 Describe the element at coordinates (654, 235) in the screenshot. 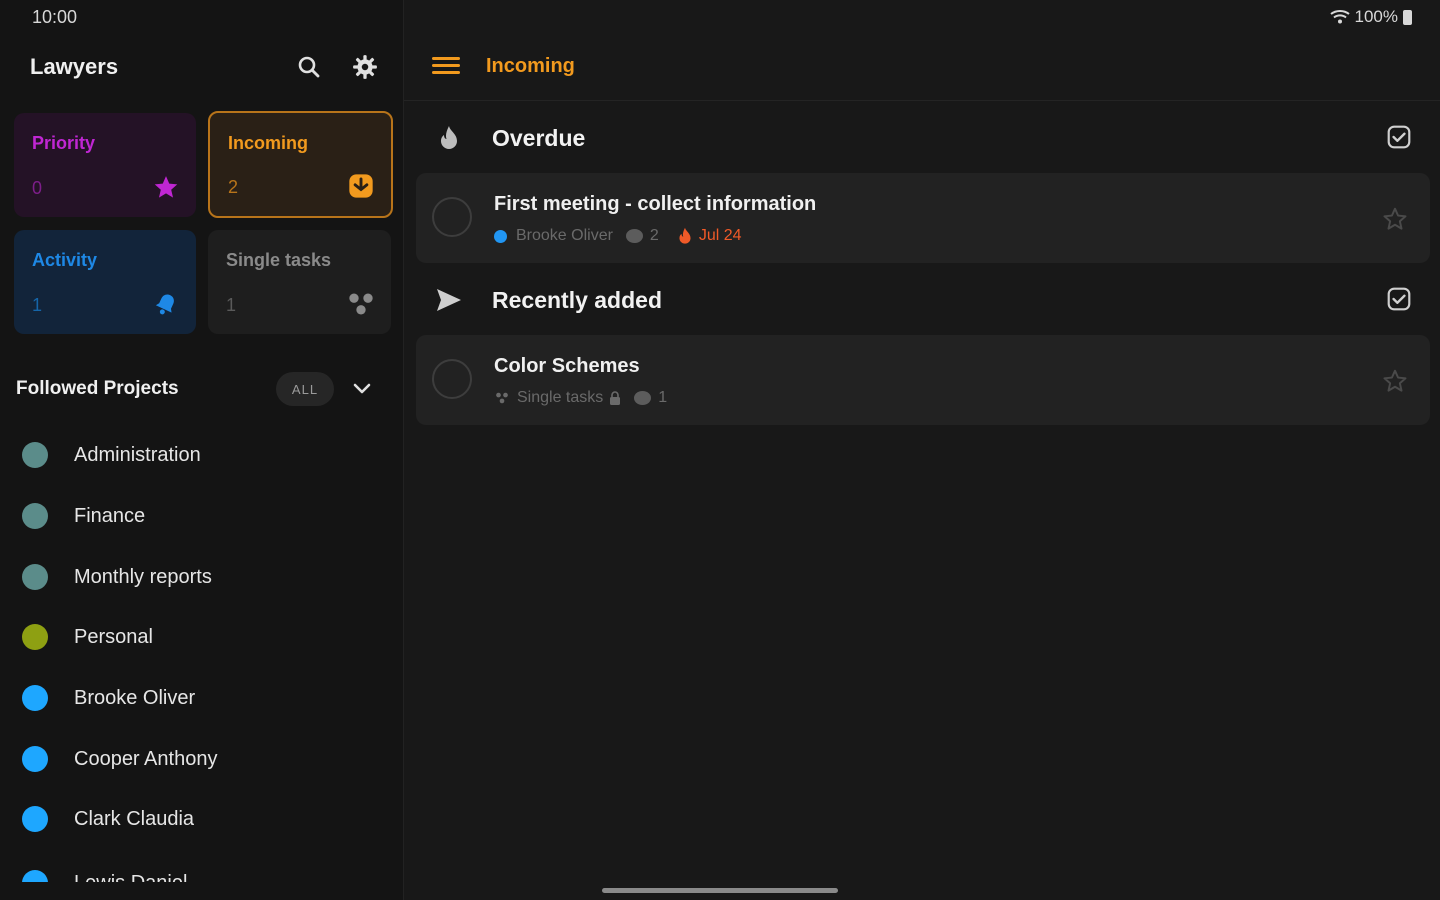

I see `task-comment-count: 2` at that location.